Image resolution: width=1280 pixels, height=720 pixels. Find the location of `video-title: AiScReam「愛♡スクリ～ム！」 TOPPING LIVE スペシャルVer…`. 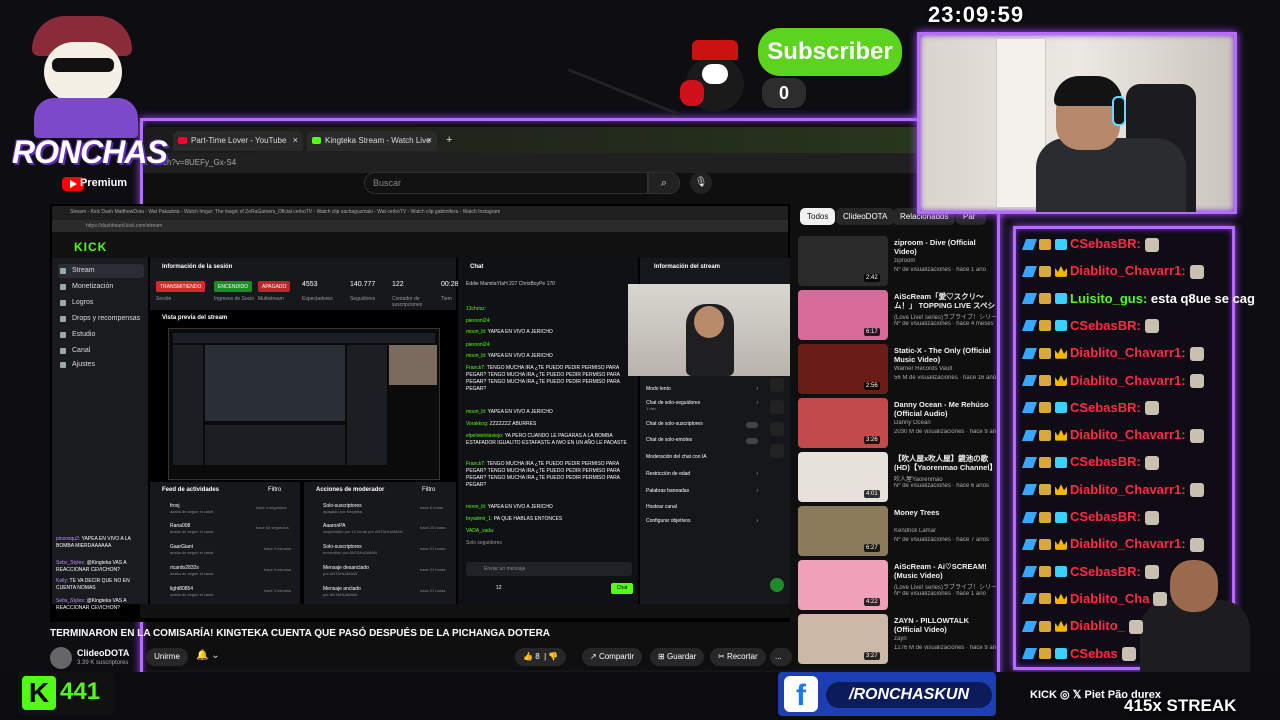

video-title: AiScReam「愛♡スクリ～ム！」 TOPPING LIVE スペシャルVer… is located at coordinates (945, 301).